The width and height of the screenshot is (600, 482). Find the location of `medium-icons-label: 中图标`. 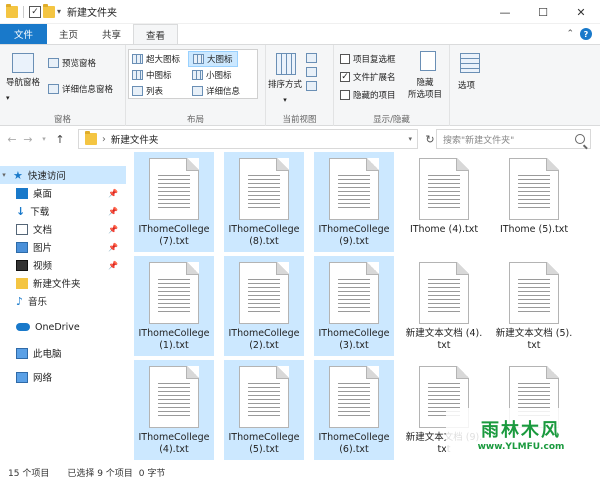

medium-icons-label: 中图标 is located at coordinates (159, 76).